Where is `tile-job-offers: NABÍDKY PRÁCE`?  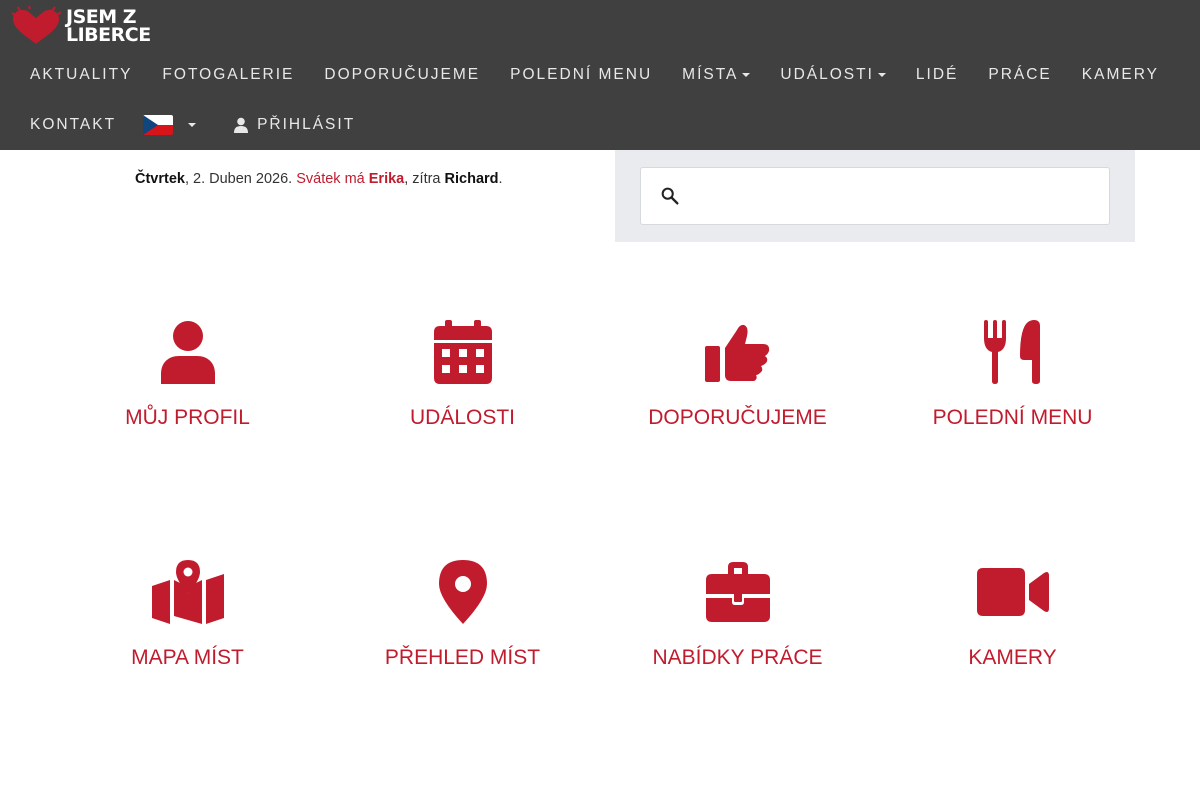 tile-job-offers: NABÍDKY PRÁCE is located at coordinates (737, 615).